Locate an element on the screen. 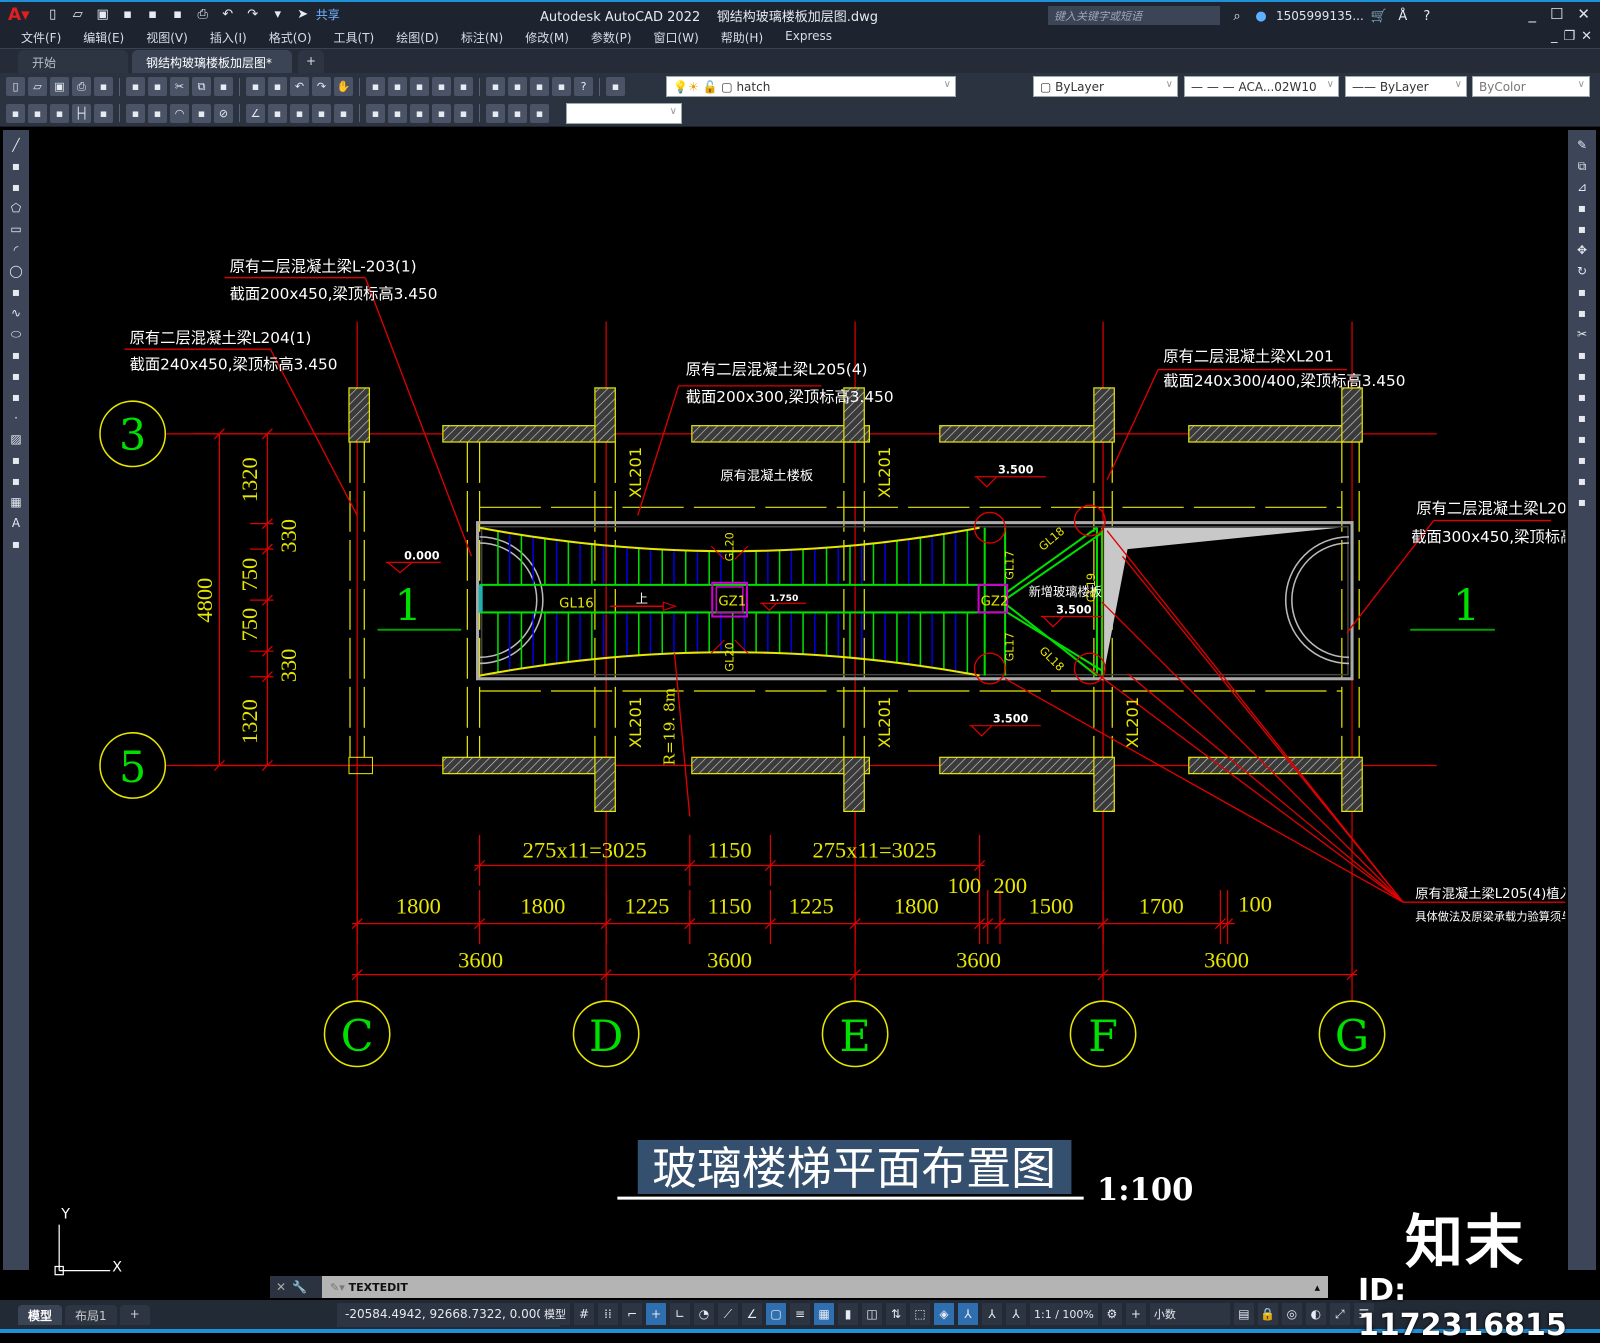  ordinate-icon: ▪ is located at coordinates (157, 113).